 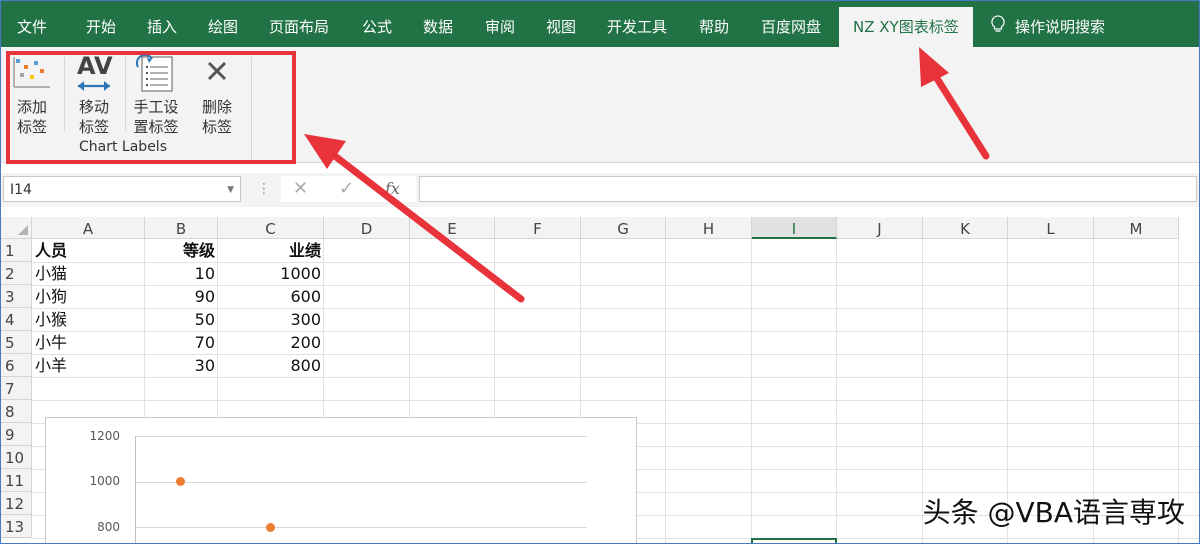 I want to click on column-header-d: D, so click(x=367, y=228).